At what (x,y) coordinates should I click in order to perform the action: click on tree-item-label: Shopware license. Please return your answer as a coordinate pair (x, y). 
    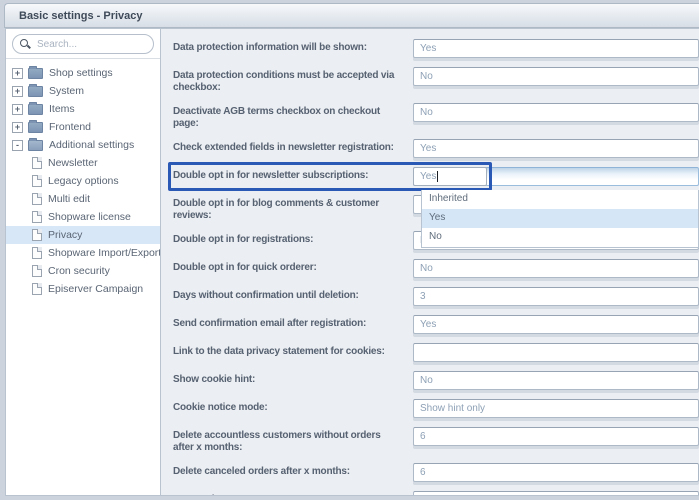
    Looking at the image, I should click on (89, 217).